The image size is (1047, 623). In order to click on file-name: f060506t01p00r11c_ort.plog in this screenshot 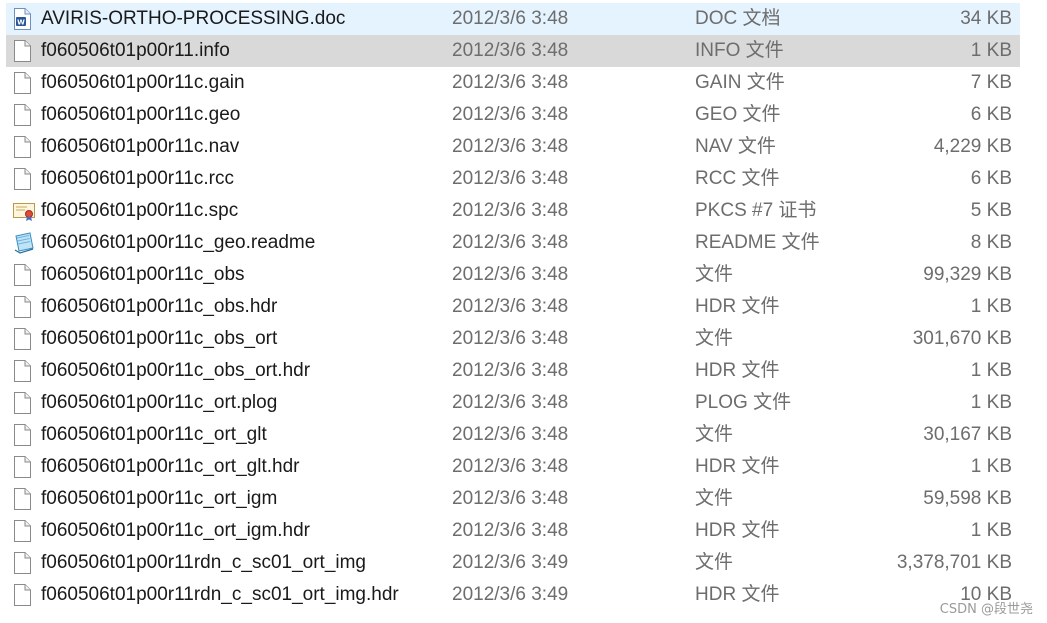, I will do `click(159, 402)`.